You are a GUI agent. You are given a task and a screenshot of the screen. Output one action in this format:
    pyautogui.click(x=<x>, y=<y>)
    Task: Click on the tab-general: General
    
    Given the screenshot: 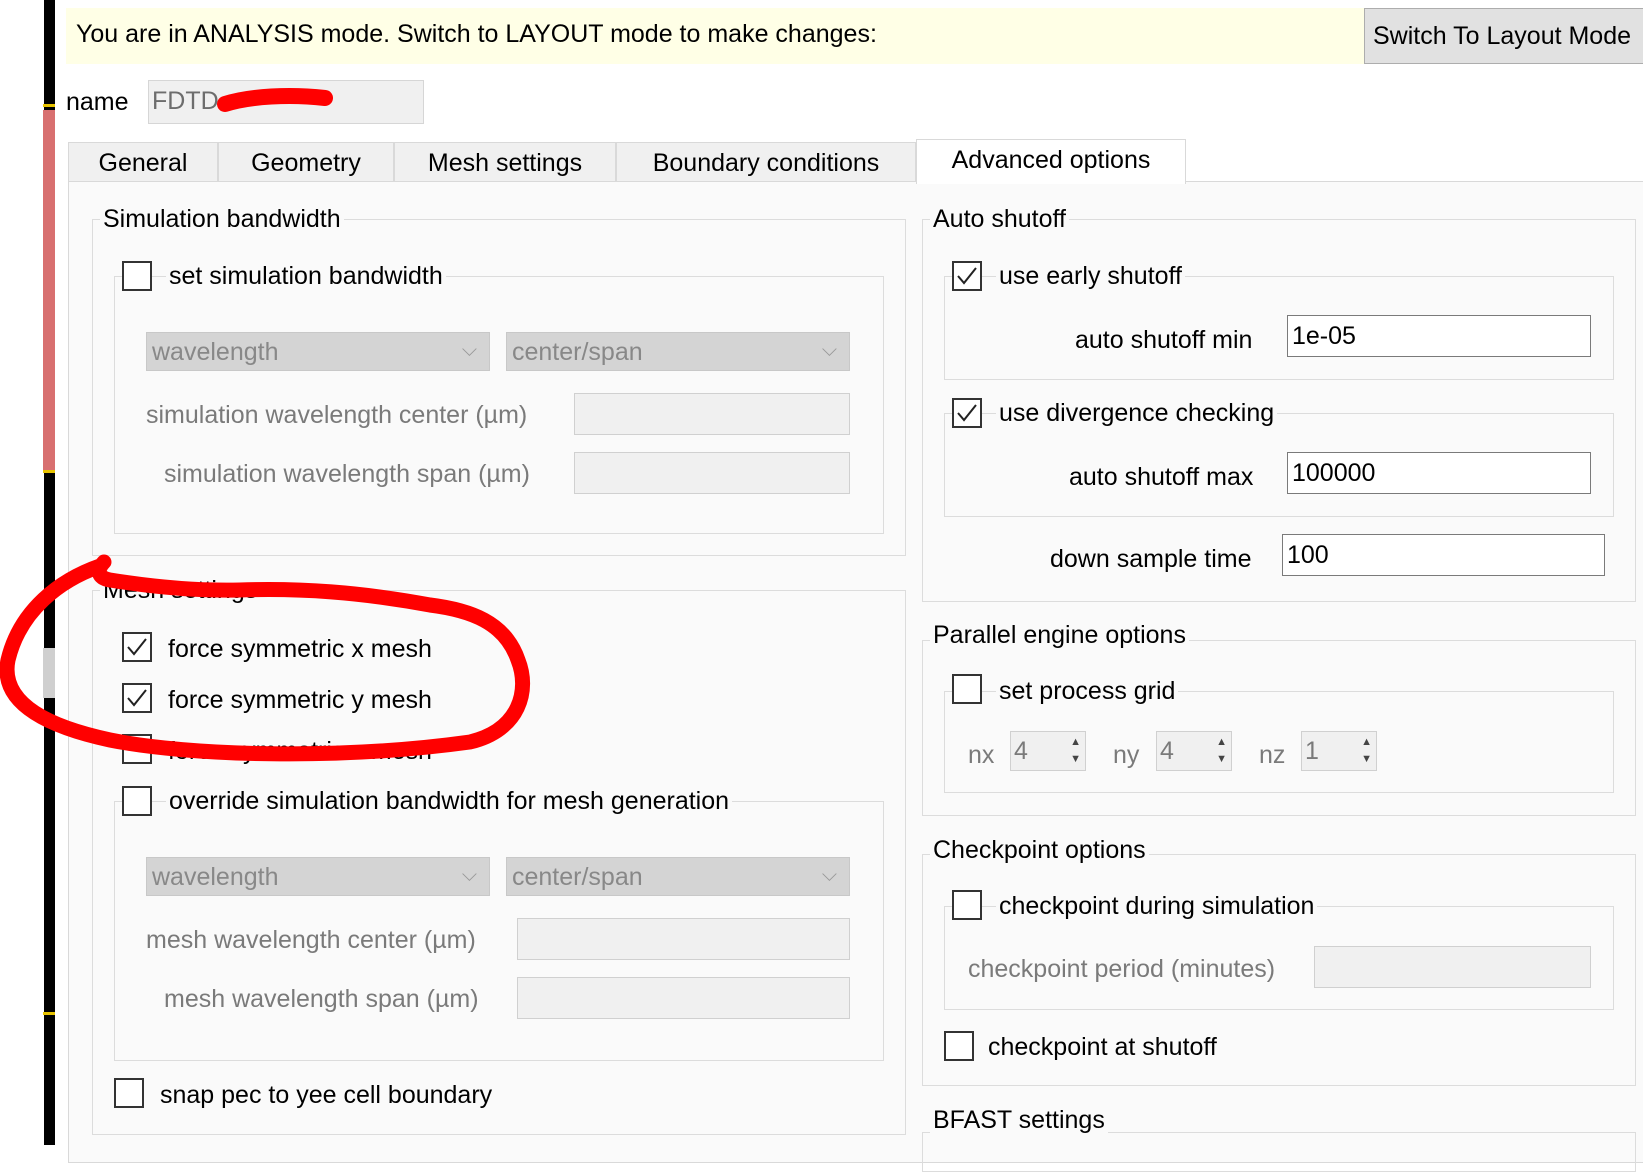 What is the action you would take?
    pyautogui.click(x=143, y=162)
    